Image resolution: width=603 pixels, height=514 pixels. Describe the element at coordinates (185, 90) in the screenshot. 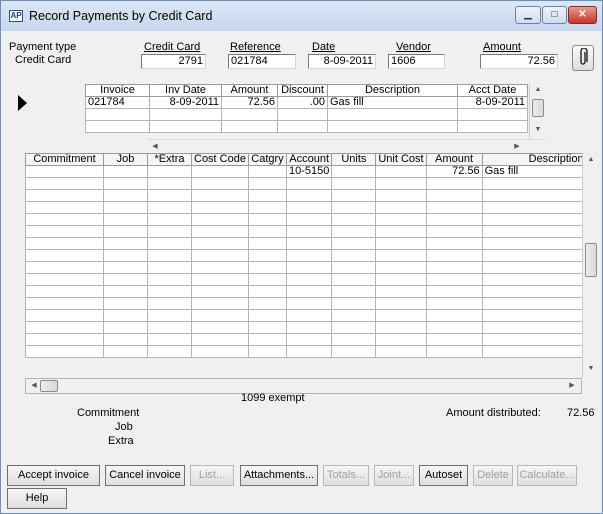

I see `inv-date-col-header: Inv Date` at that location.